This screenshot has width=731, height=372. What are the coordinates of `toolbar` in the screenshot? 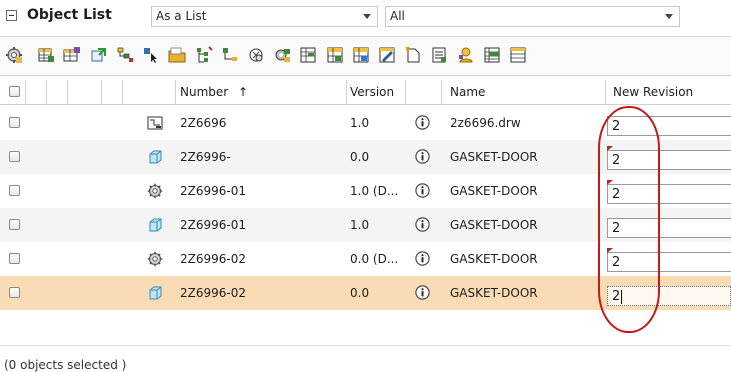 It's located at (365, 56).